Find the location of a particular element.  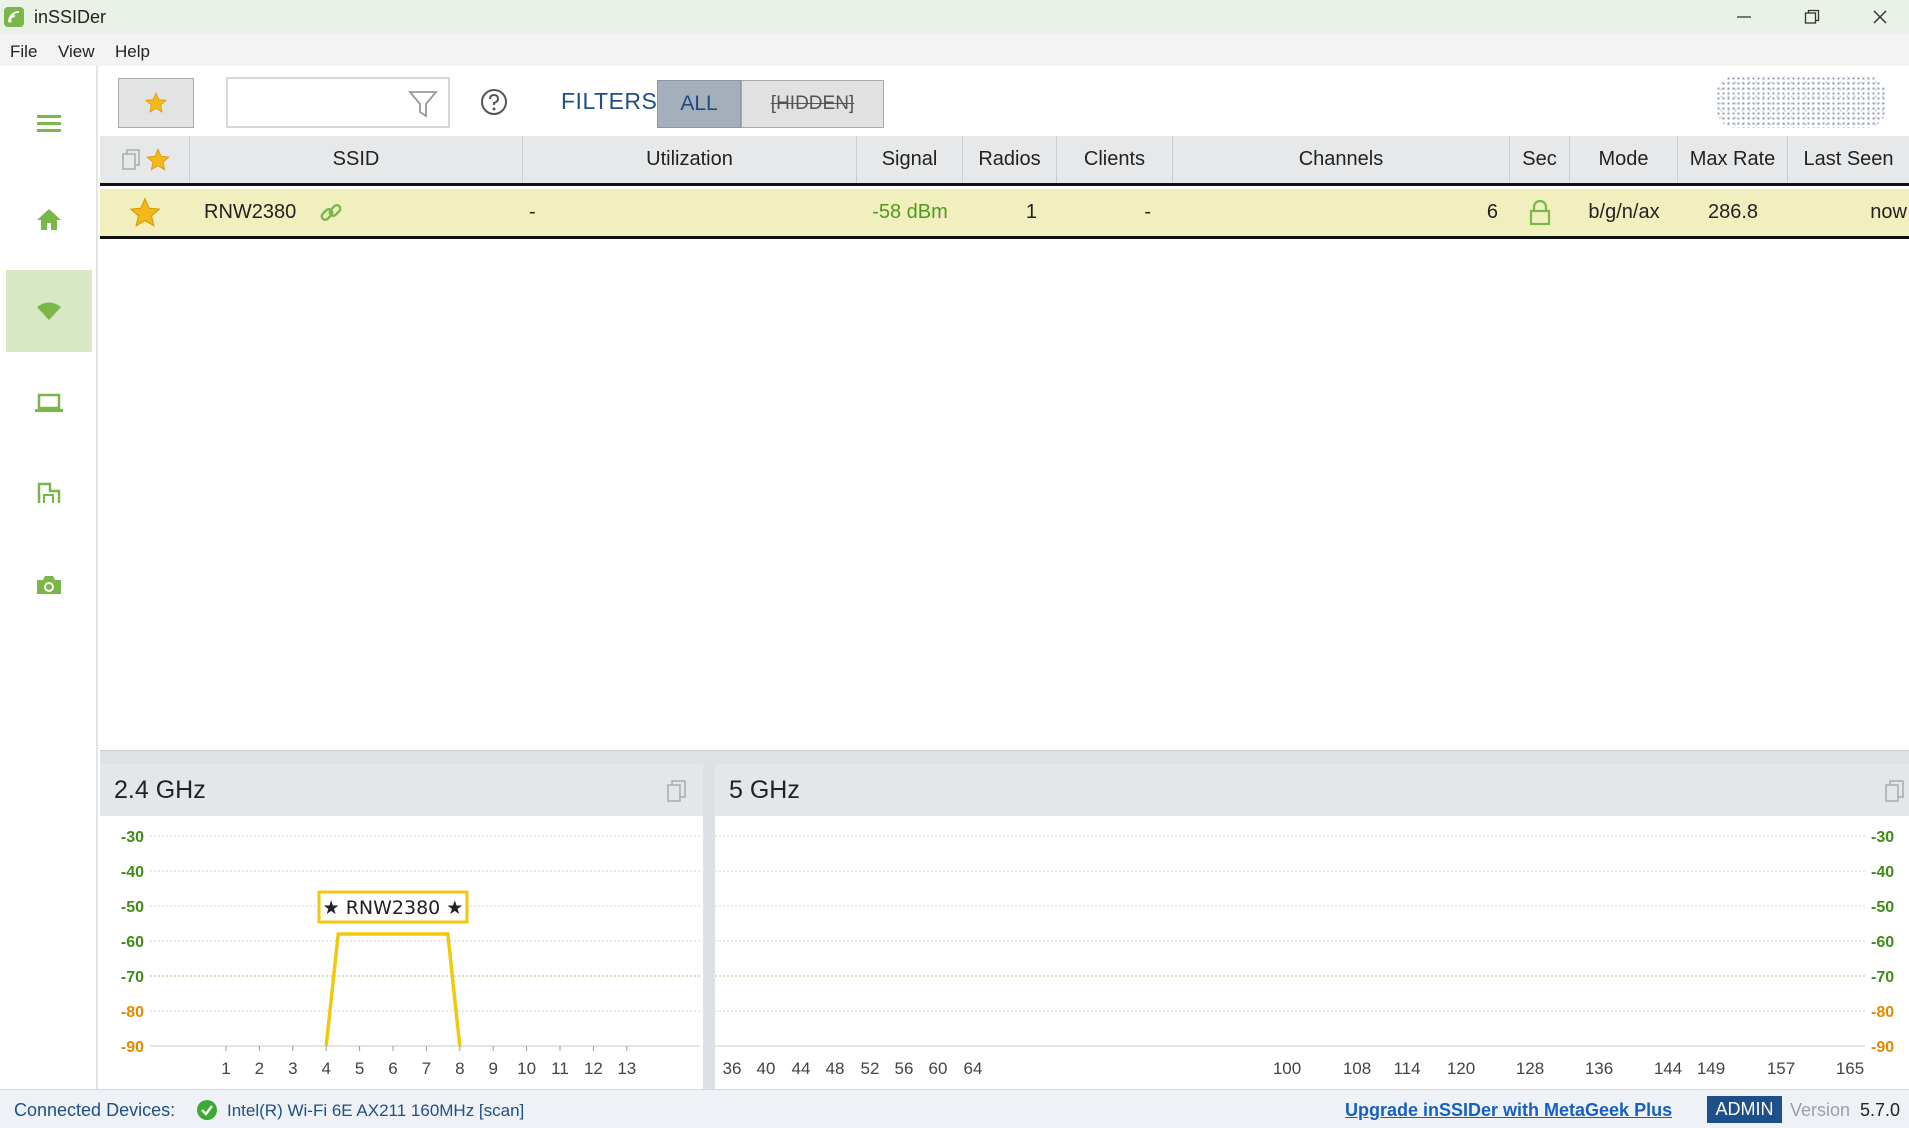

search-box is located at coordinates (338, 102).